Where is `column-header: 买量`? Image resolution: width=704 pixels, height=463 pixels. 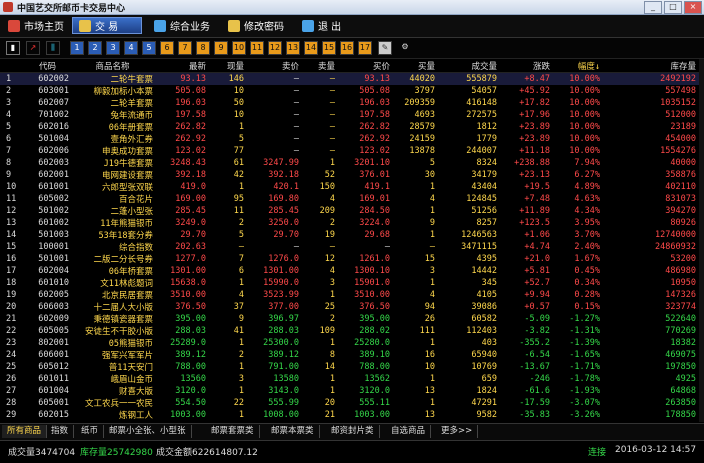
column-header: 买量 is located at coordinates (415, 66).